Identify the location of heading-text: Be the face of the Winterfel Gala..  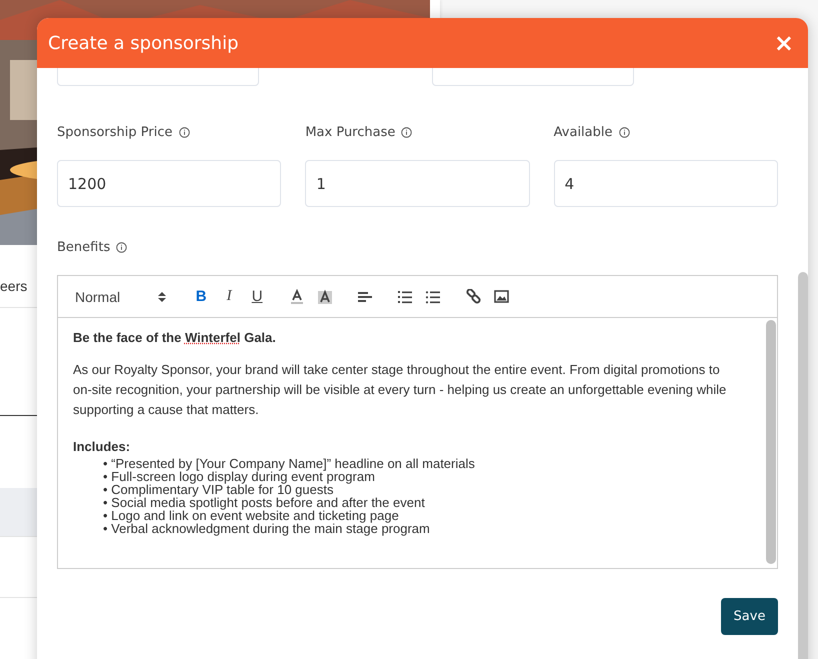
(175, 338).